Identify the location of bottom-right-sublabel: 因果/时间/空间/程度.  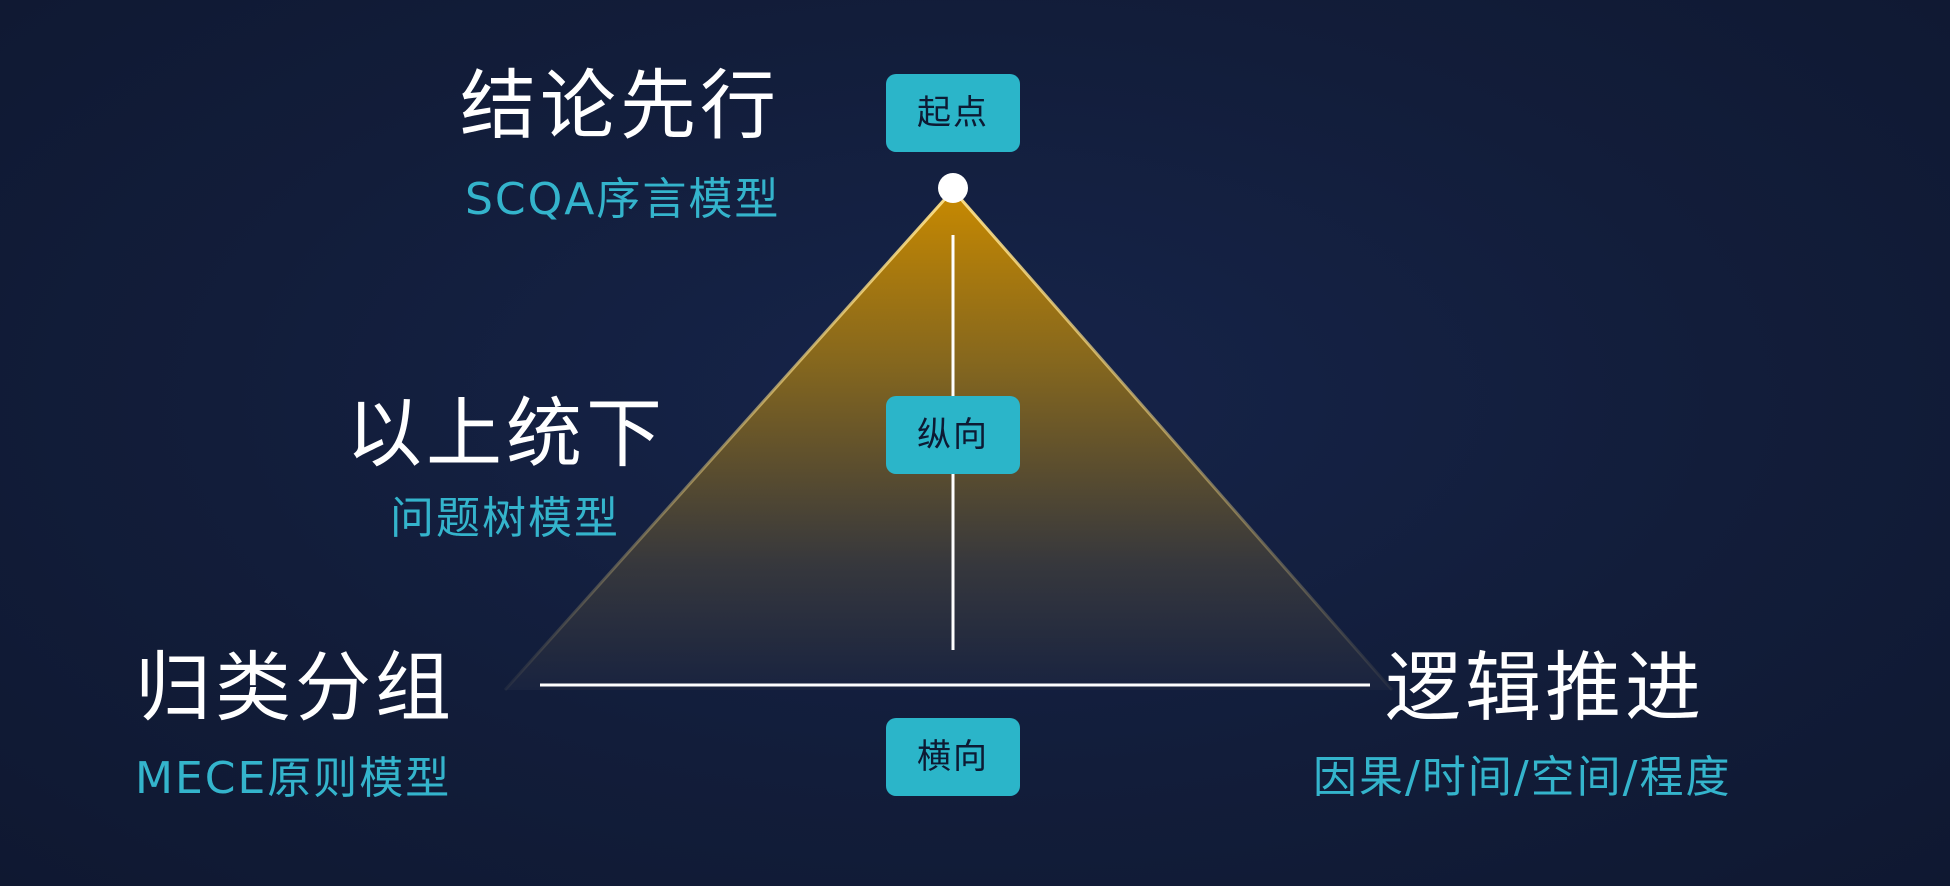
(1522, 777).